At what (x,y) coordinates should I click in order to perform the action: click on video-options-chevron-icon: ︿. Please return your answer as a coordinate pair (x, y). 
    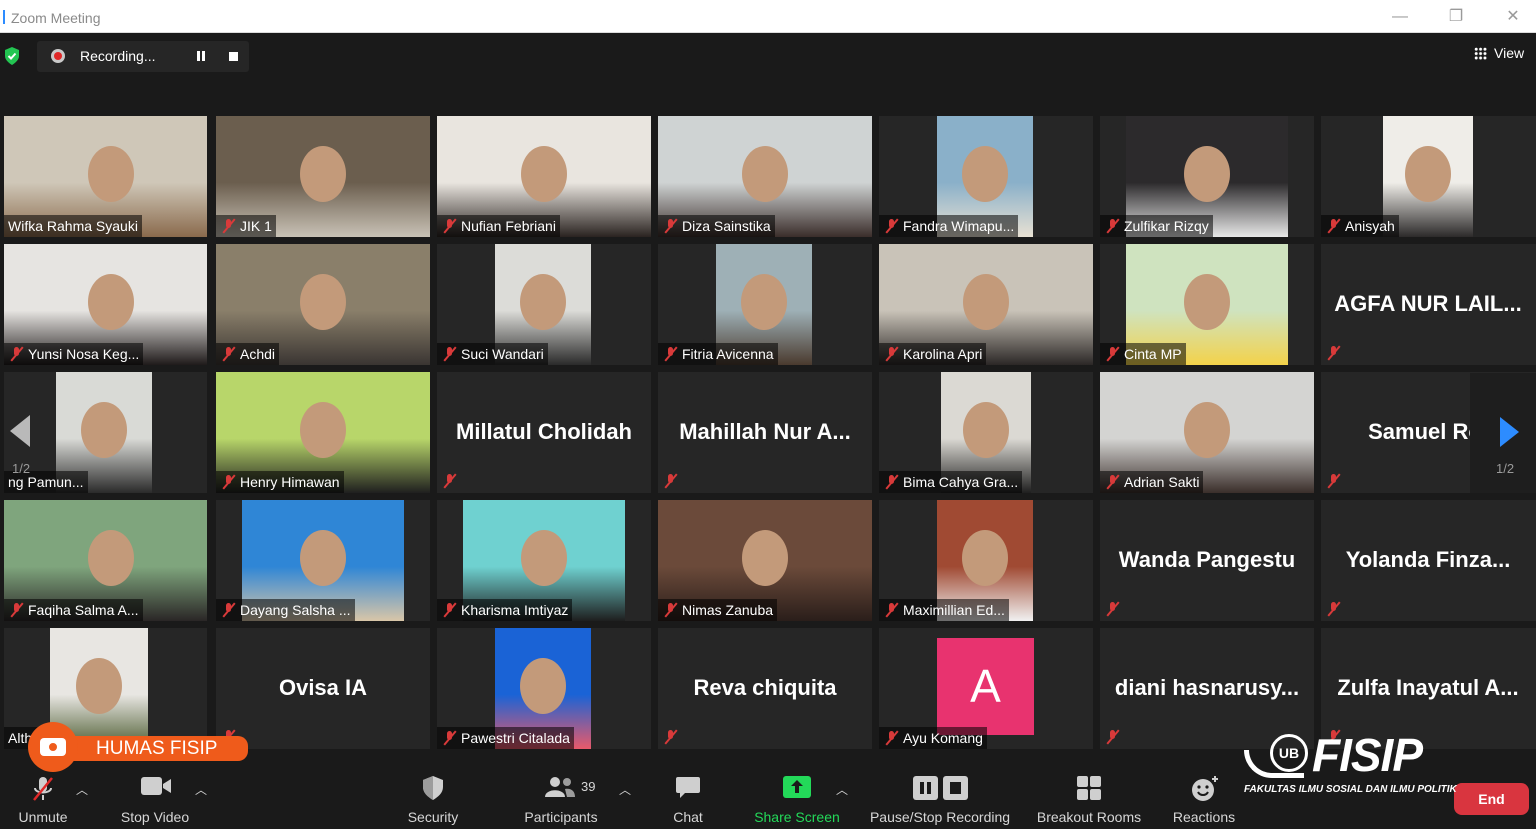
    Looking at the image, I should click on (201, 789).